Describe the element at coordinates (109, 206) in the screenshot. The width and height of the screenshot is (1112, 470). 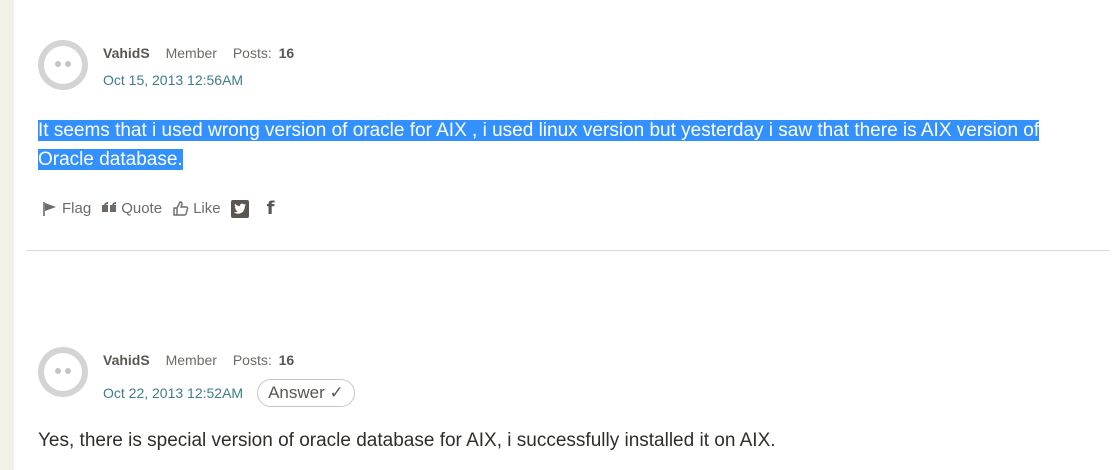
I see `quote-icon` at that location.